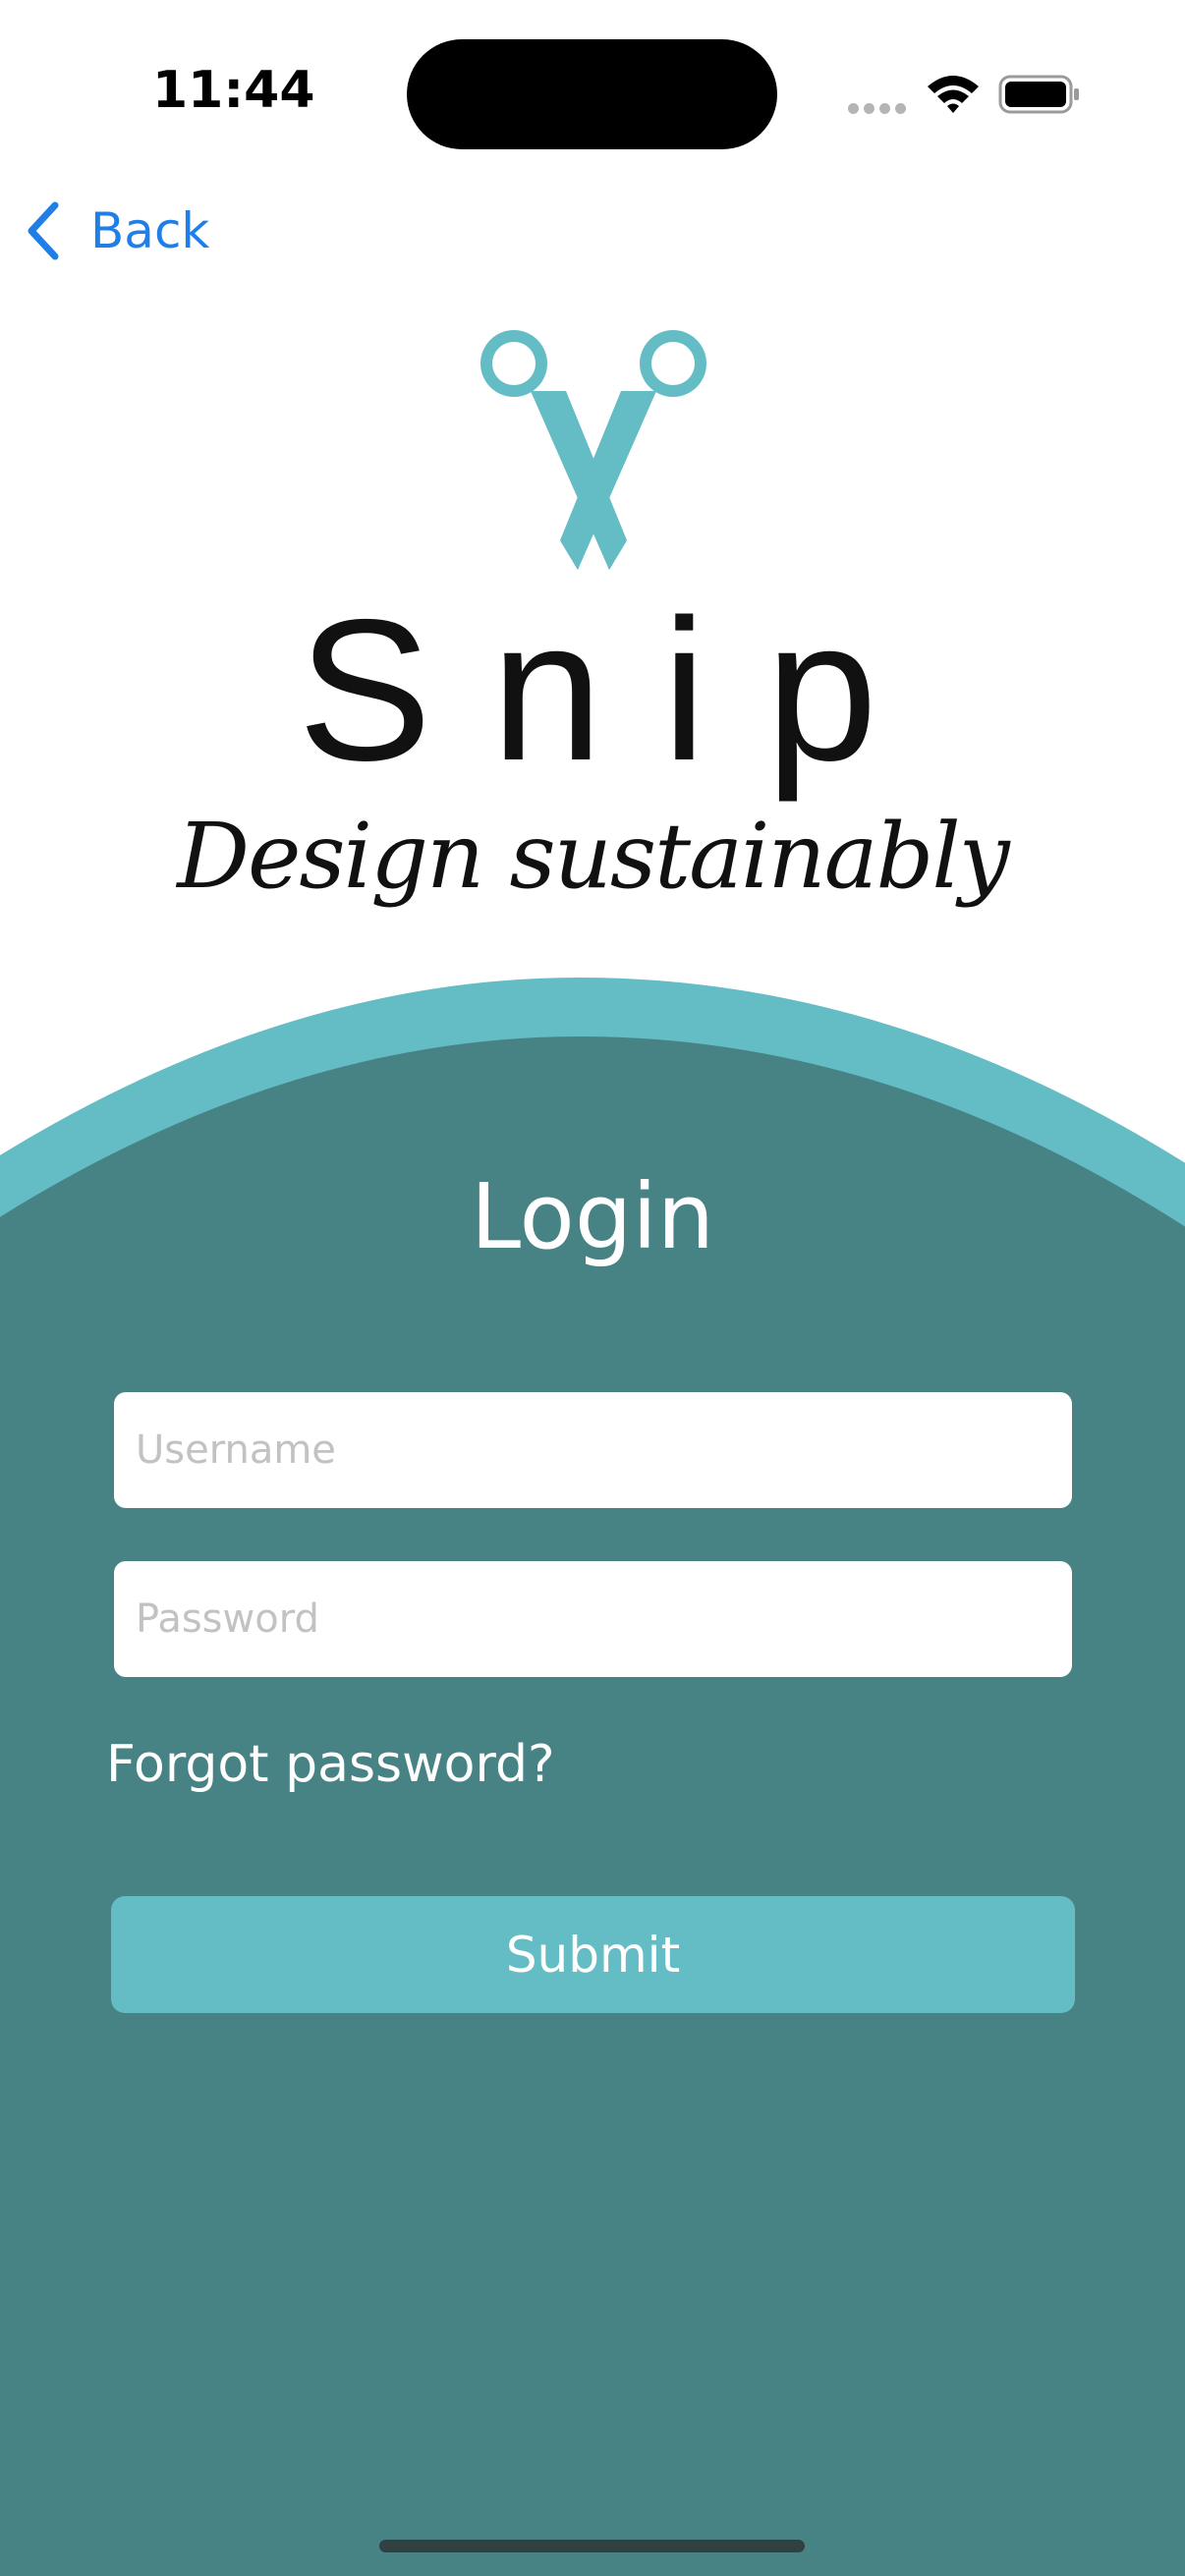  Describe the element at coordinates (592, 2546) in the screenshot. I see `home-indicator` at that location.